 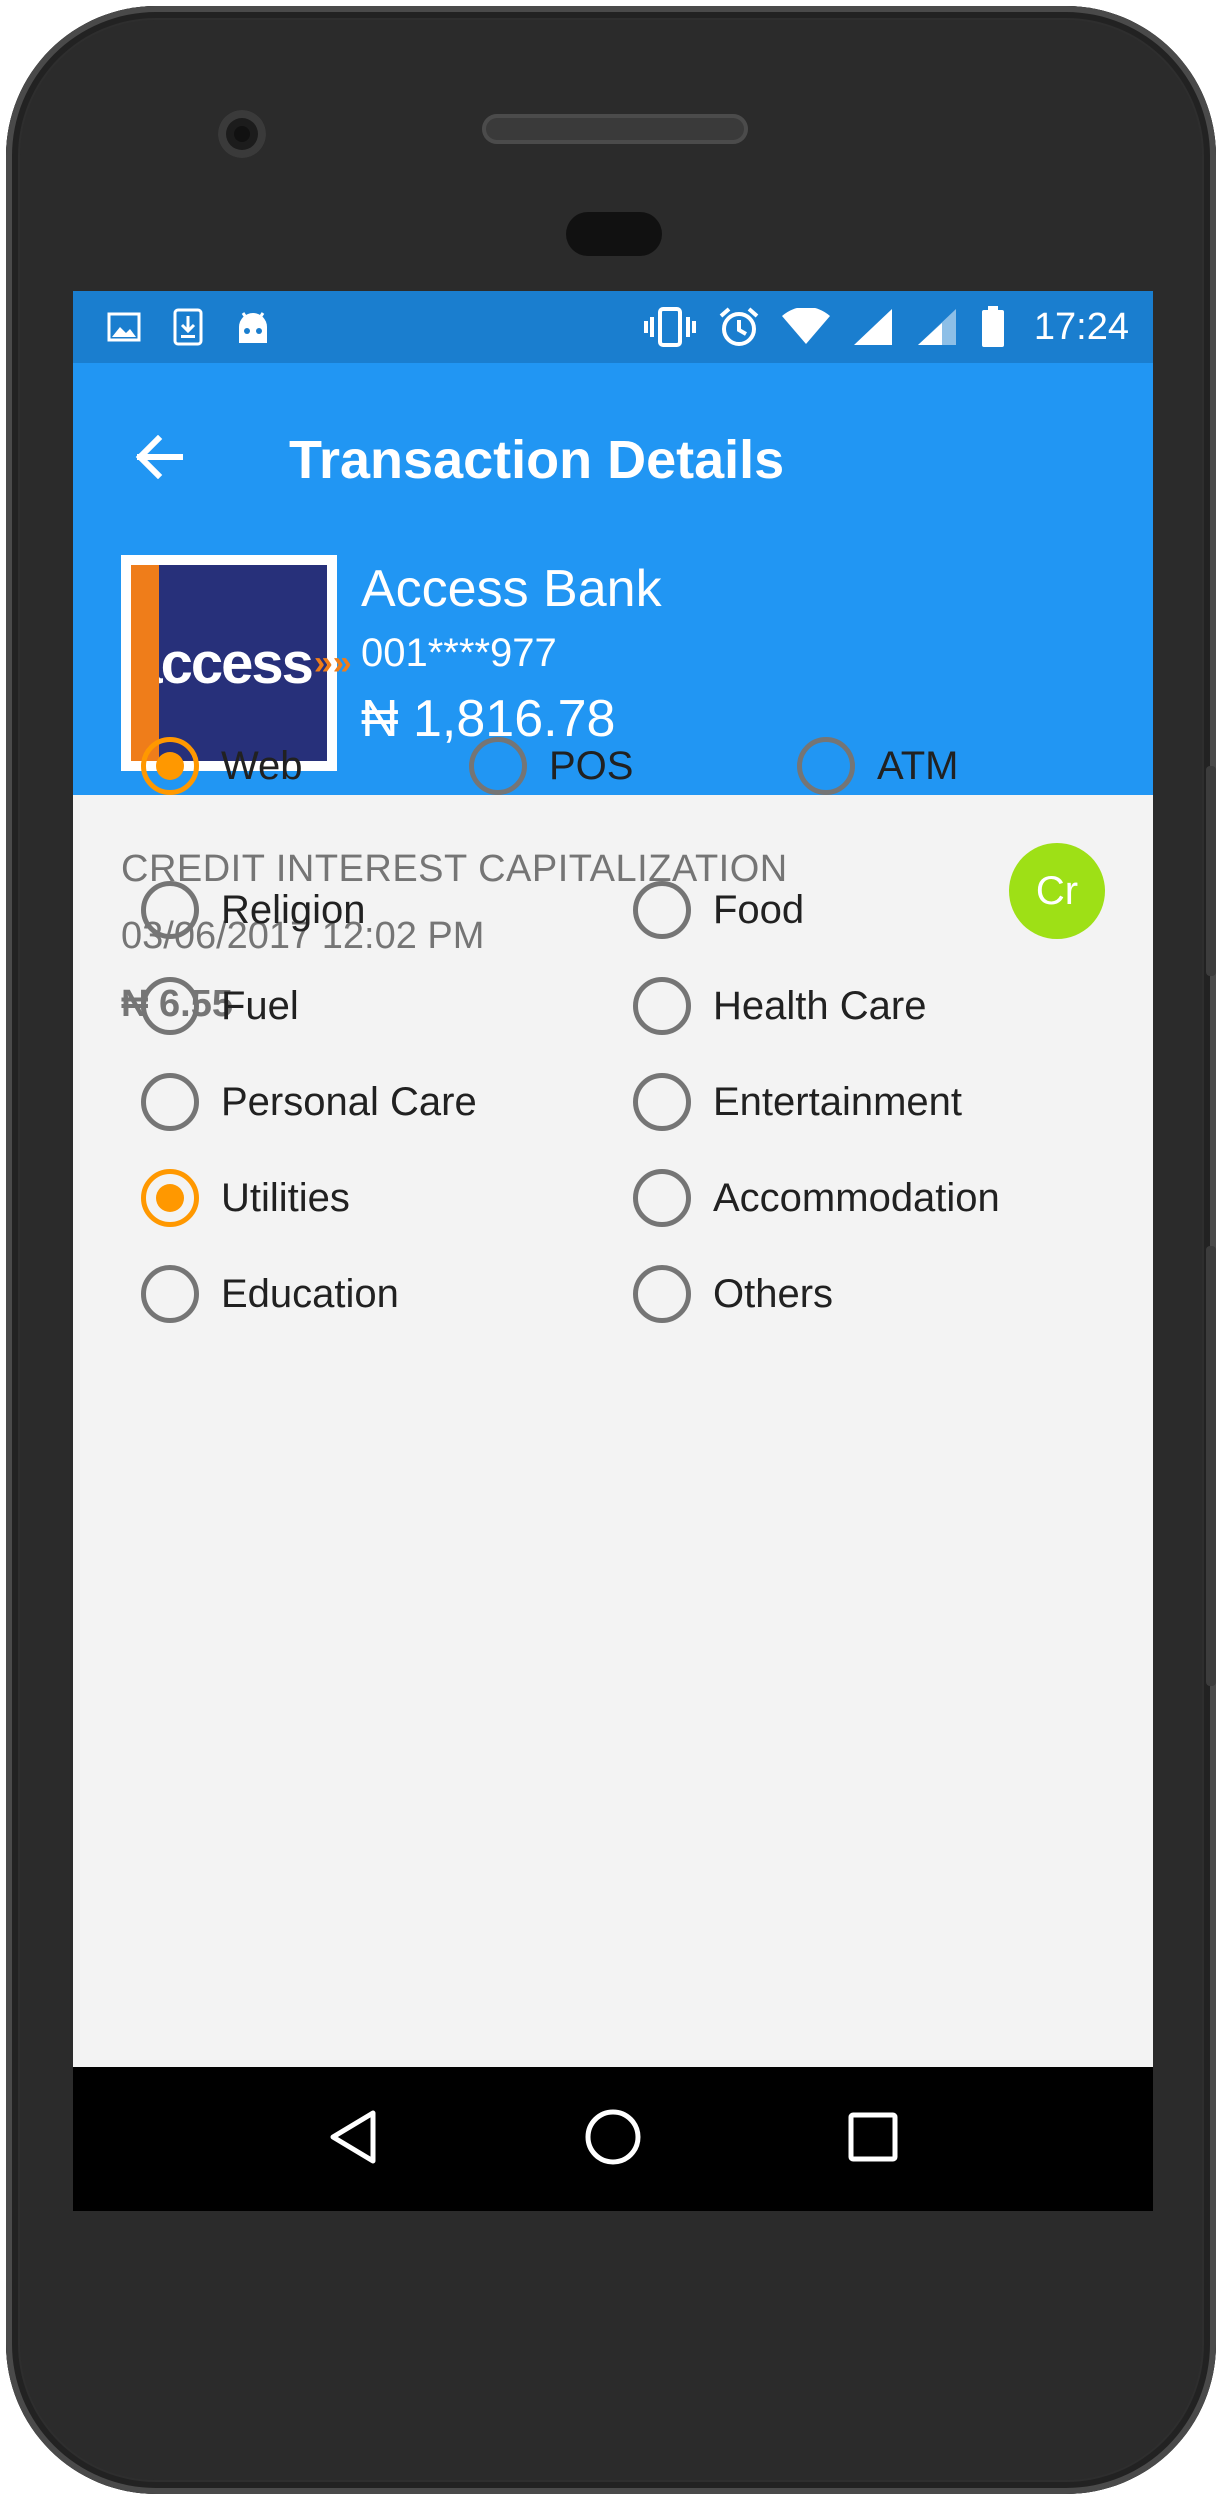 What do you see at coordinates (820, 1005) in the screenshot?
I see `radio-label: Health Care` at bounding box center [820, 1005].